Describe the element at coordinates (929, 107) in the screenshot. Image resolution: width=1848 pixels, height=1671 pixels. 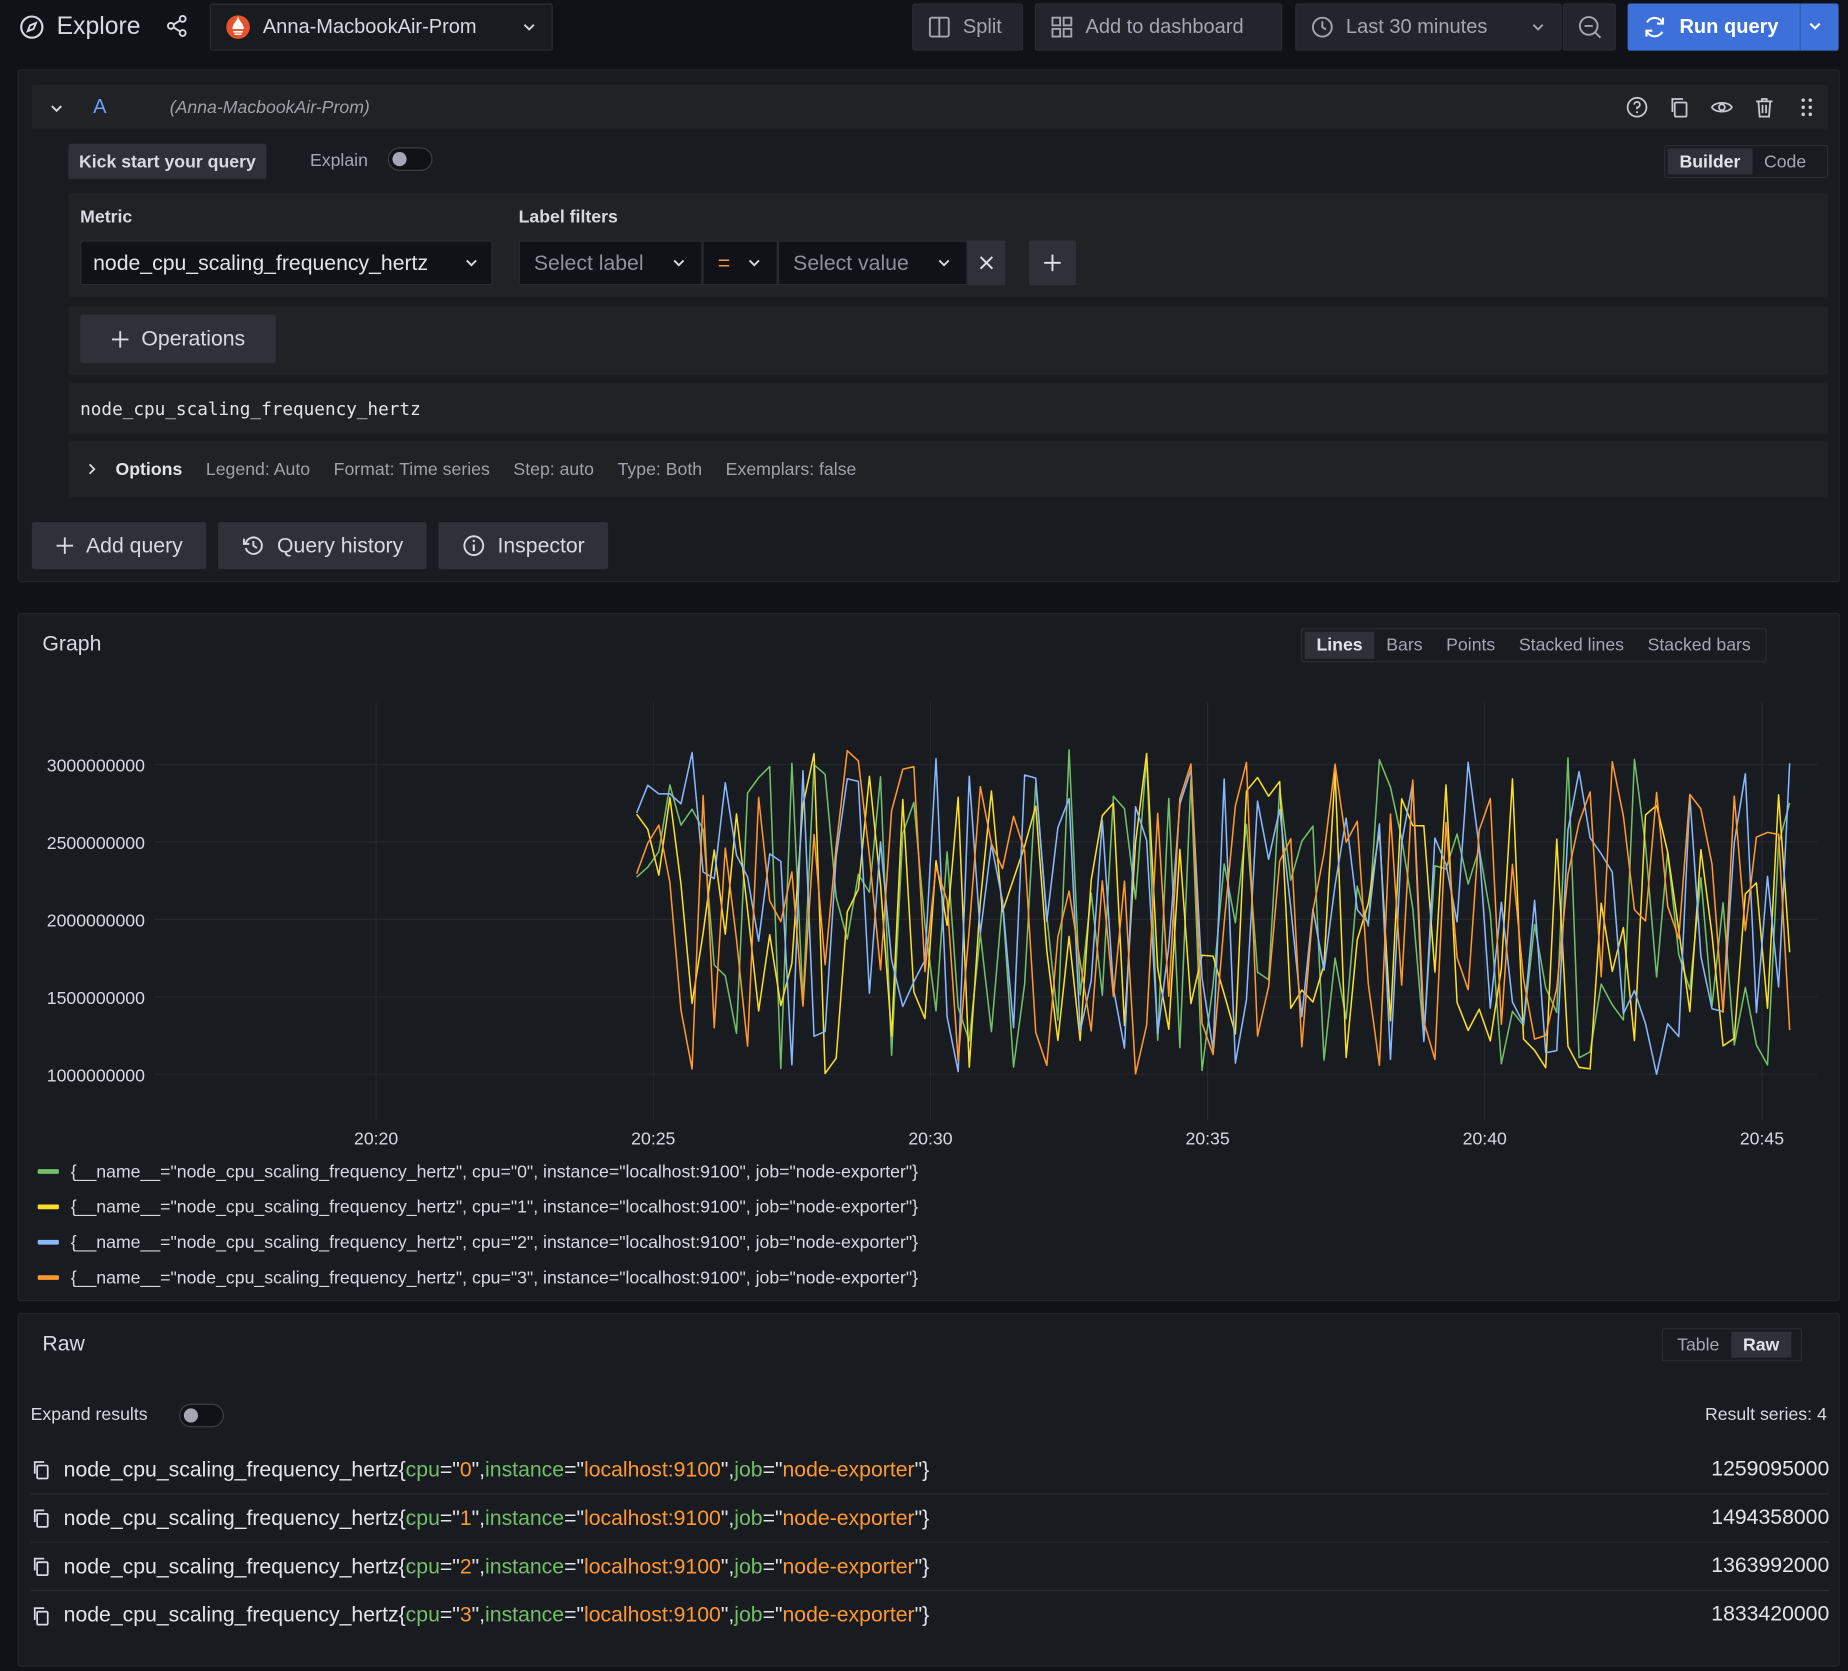
I see `query-row-header: A (Anna-MacbookAir-Prom)` at that location.